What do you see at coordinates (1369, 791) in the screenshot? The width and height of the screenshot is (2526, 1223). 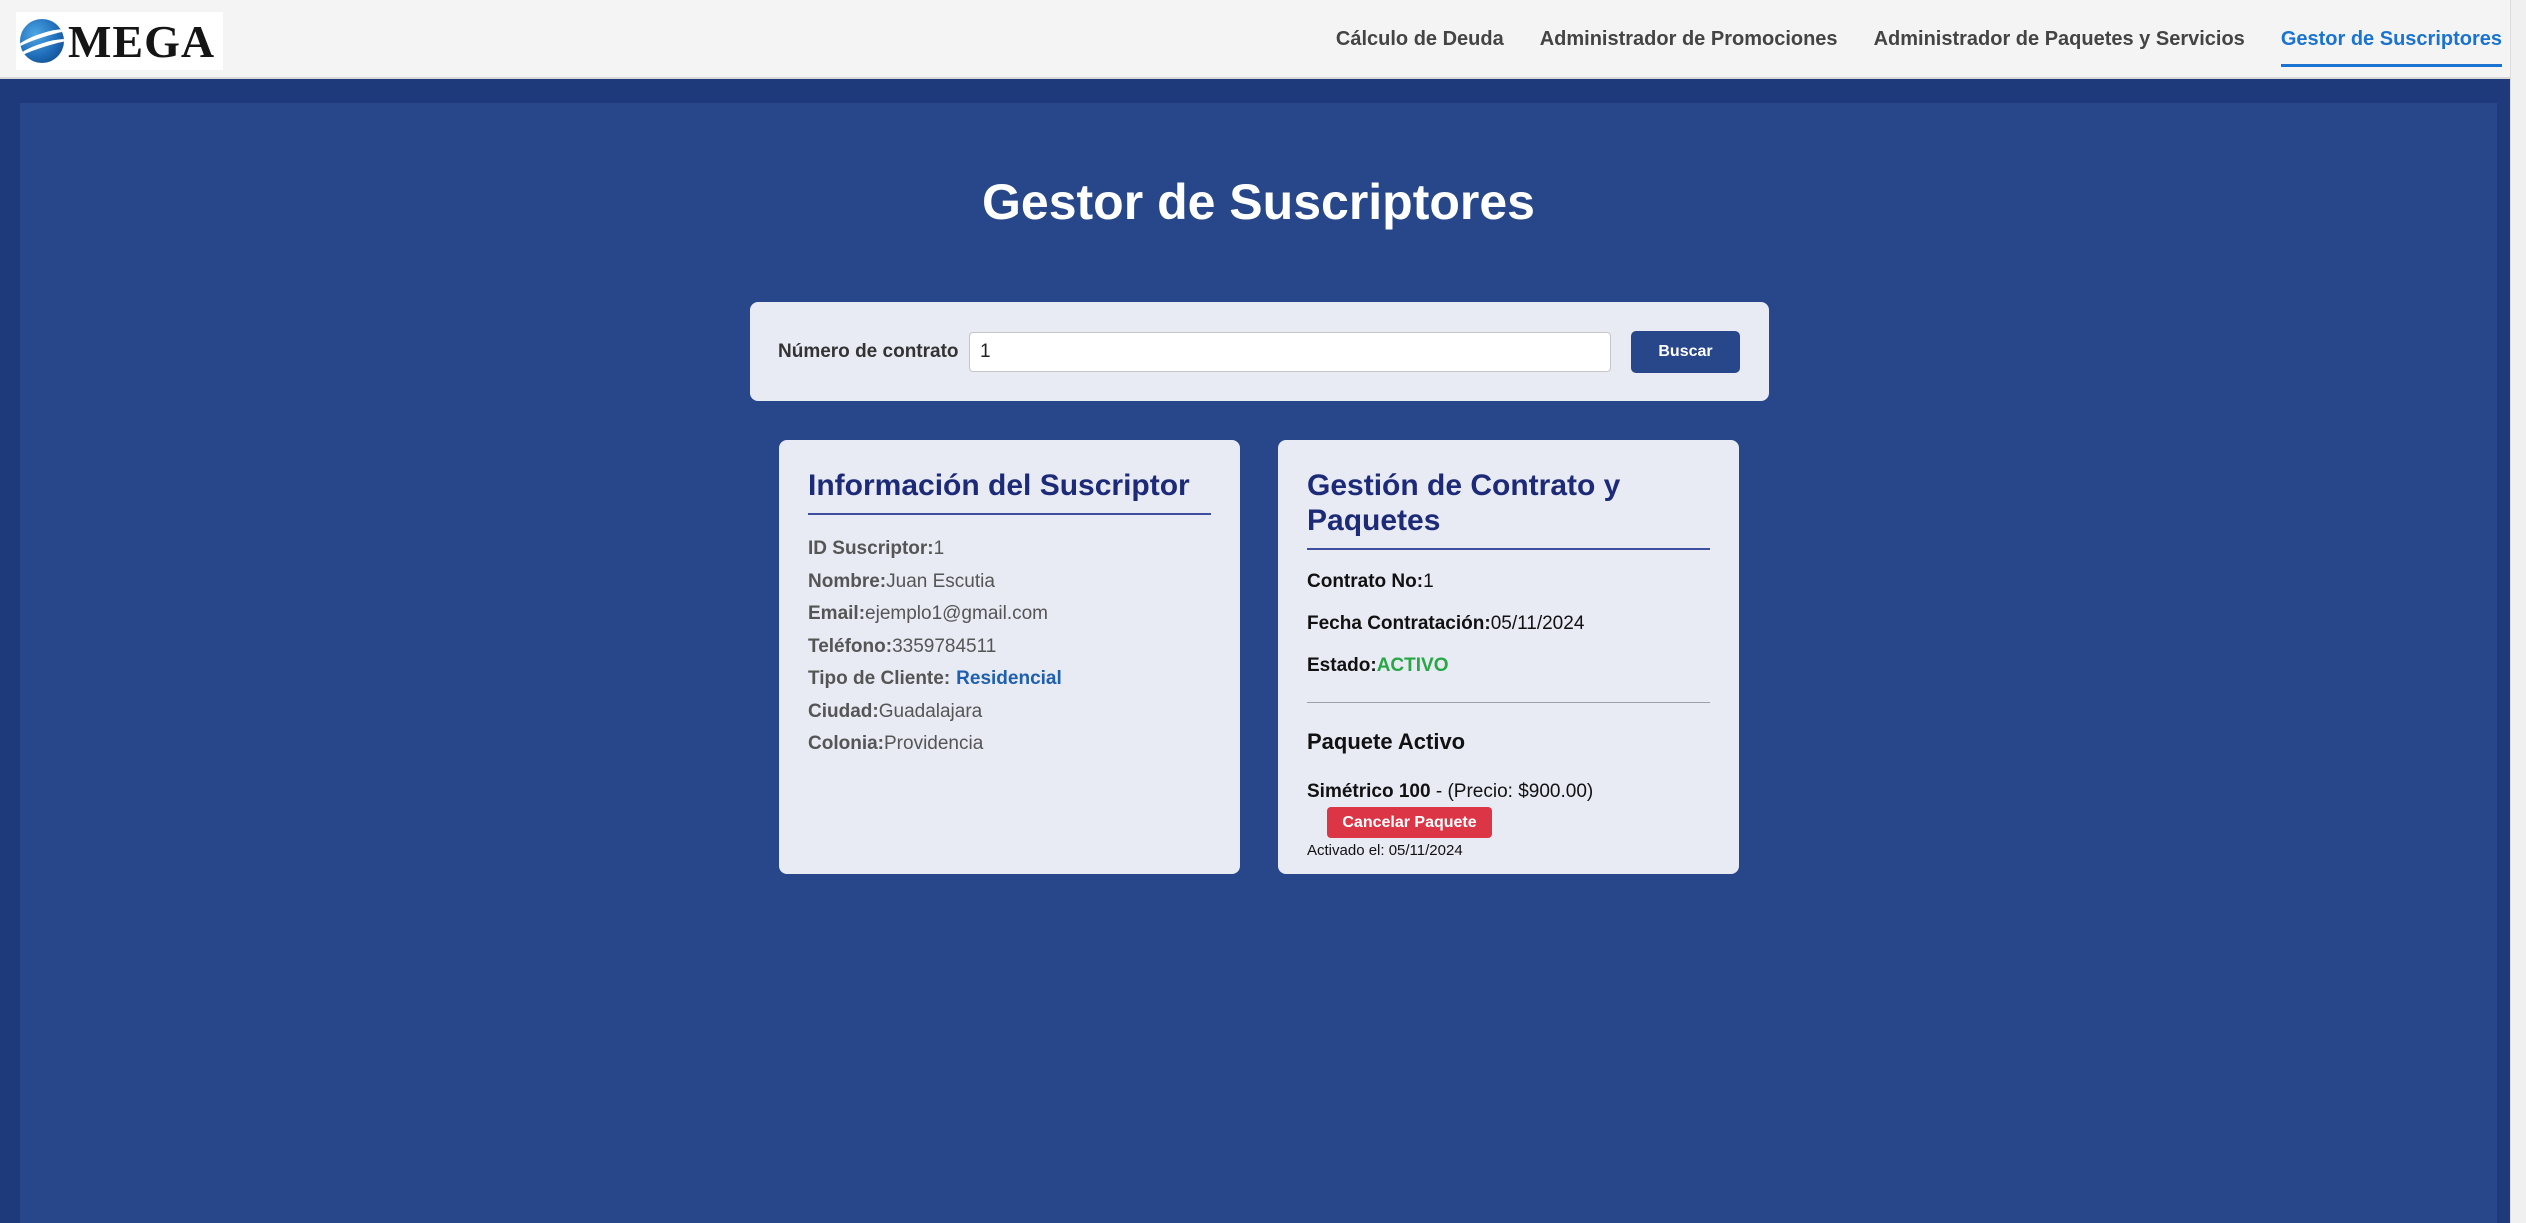 I see `package-name: Simétrico 100` at bounding box center [1369, 791].